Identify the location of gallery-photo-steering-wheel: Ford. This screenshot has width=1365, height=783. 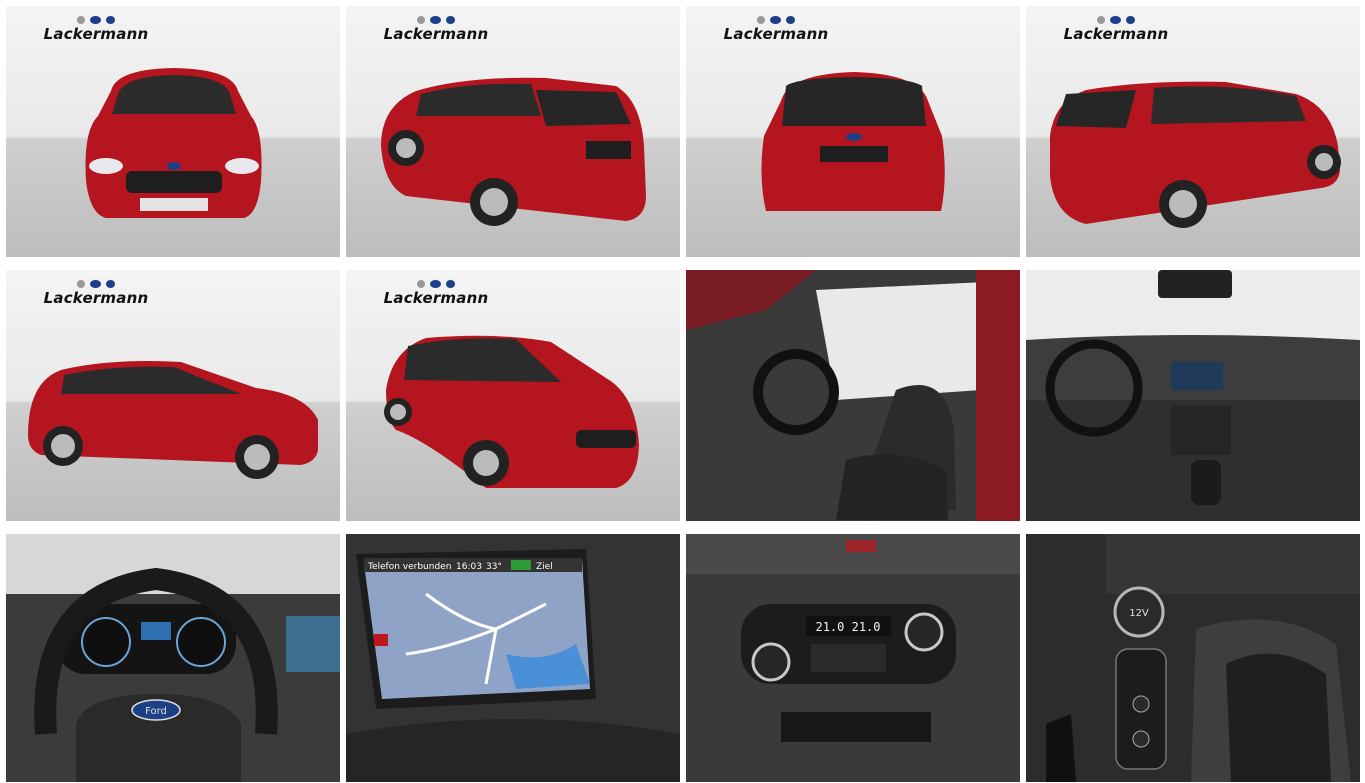
(173, 658).